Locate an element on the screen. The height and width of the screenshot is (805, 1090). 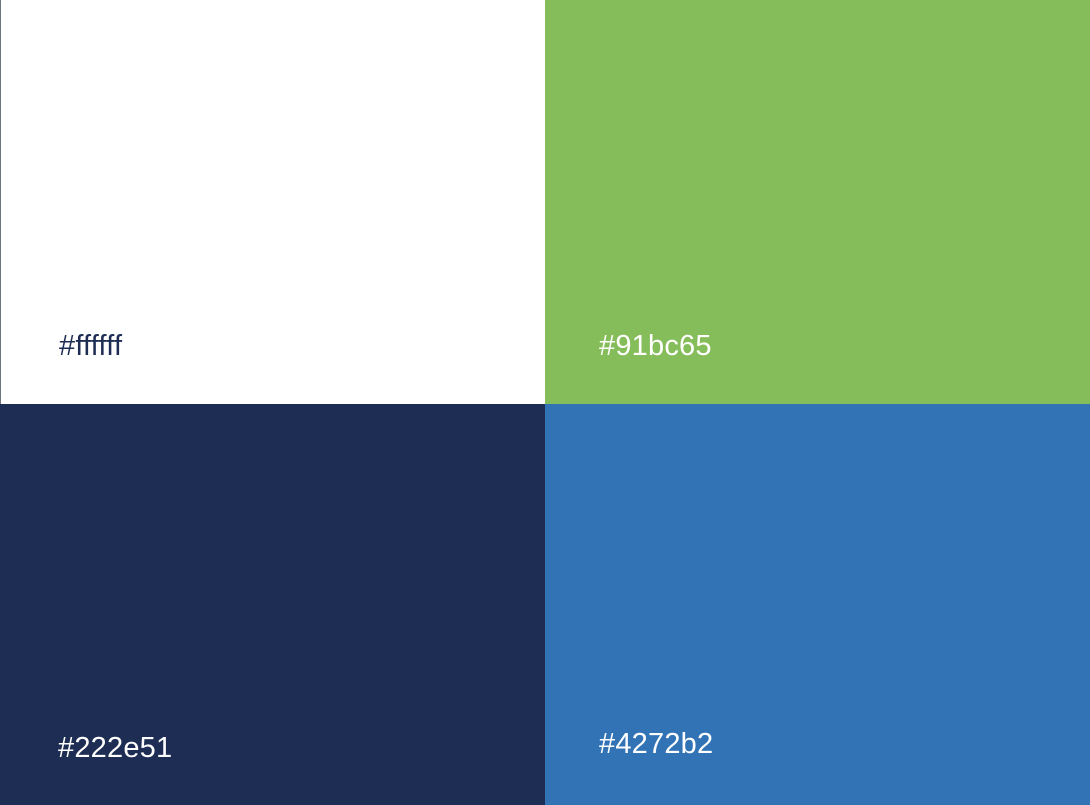
swatch-hex-label: #91bc65 is located at coordinates (655, 346).